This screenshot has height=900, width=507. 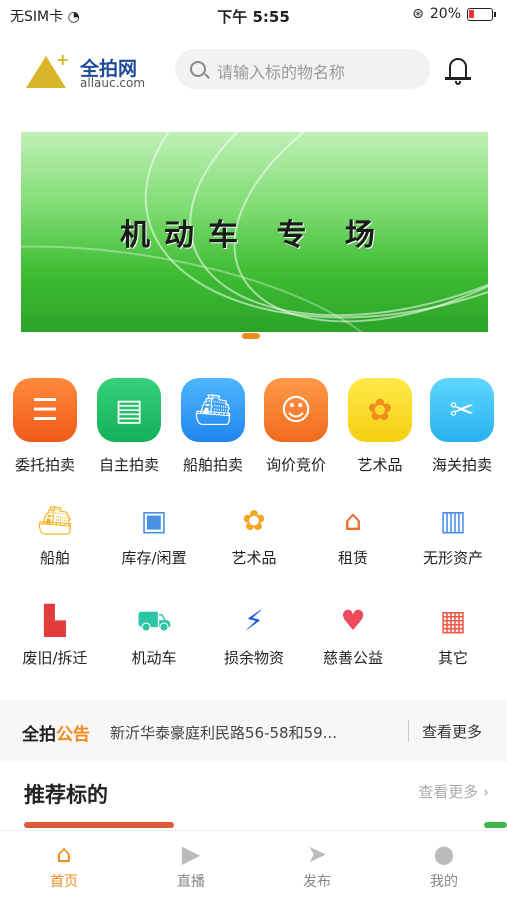 I want to click on category-label: 海关拍卖, so click(x=461, y=465).